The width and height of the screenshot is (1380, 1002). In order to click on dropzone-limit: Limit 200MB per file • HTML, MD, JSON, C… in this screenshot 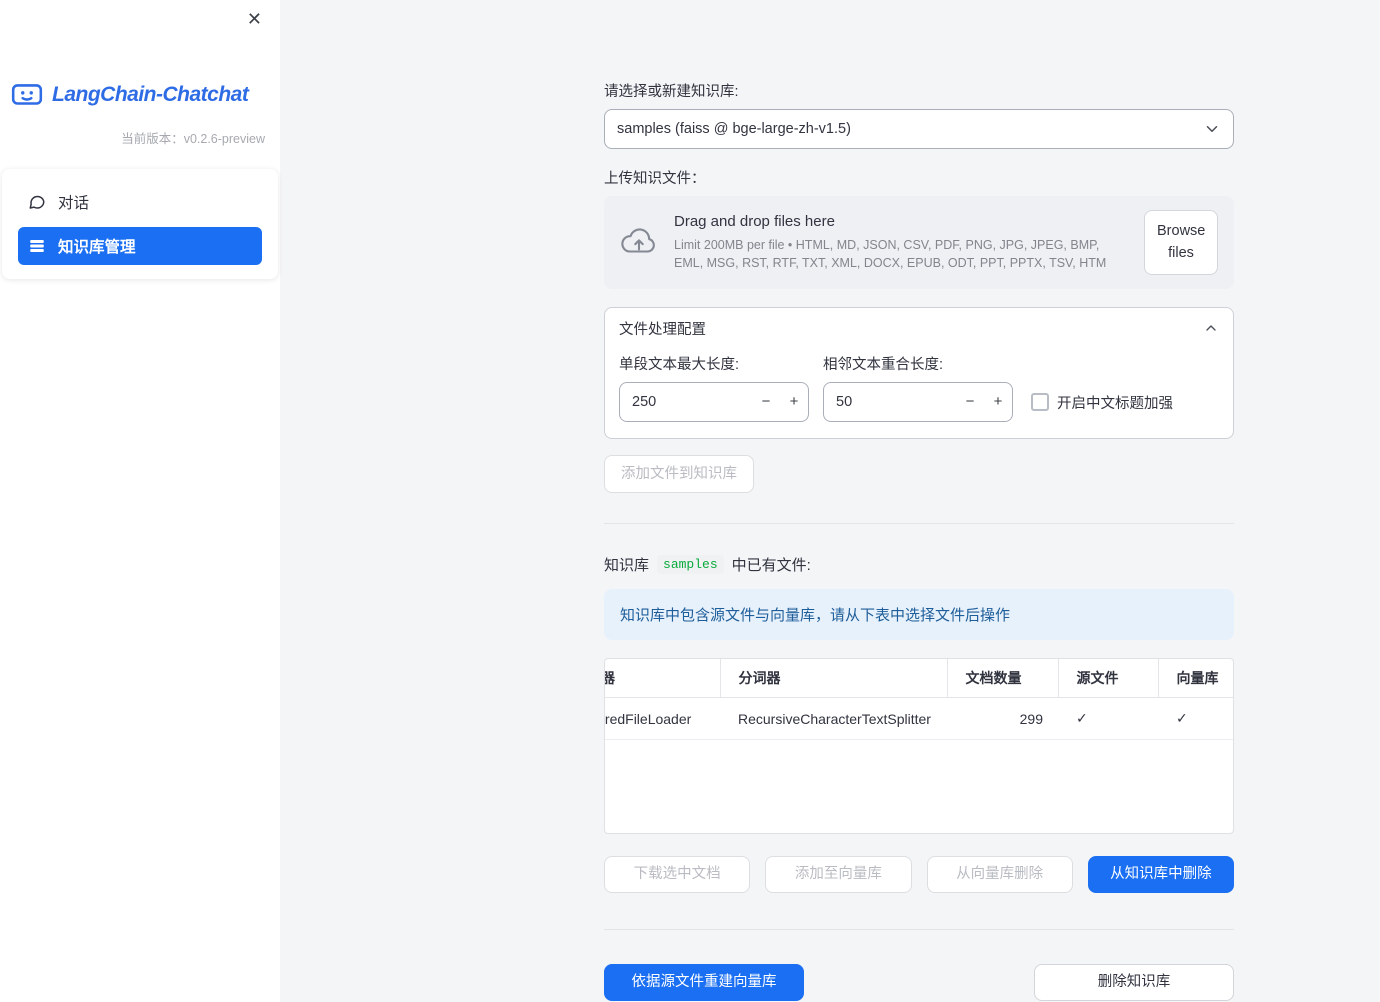, I will do `click(890, 253)`.